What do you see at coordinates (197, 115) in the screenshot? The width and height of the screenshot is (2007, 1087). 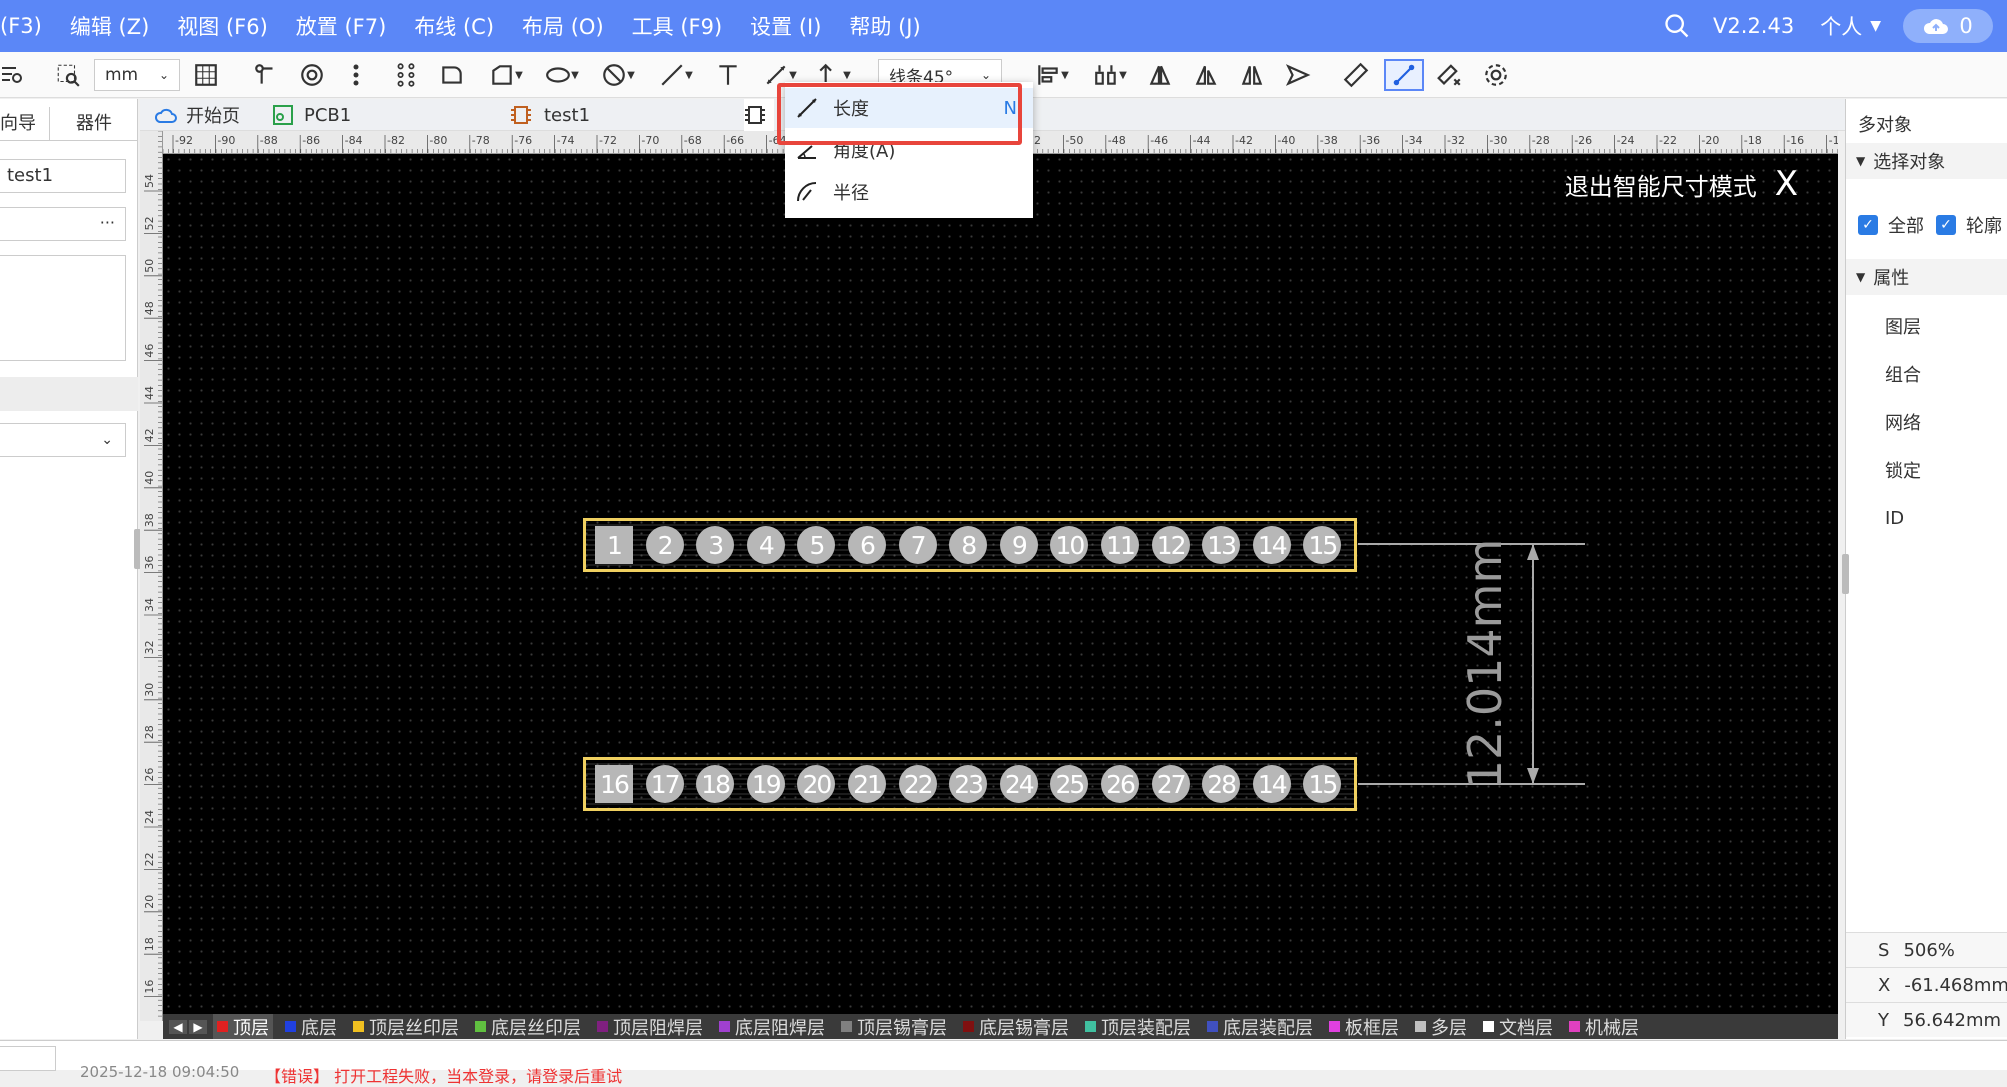 I see `tab-start-page: 开始页` at bounding box center [197, 115].